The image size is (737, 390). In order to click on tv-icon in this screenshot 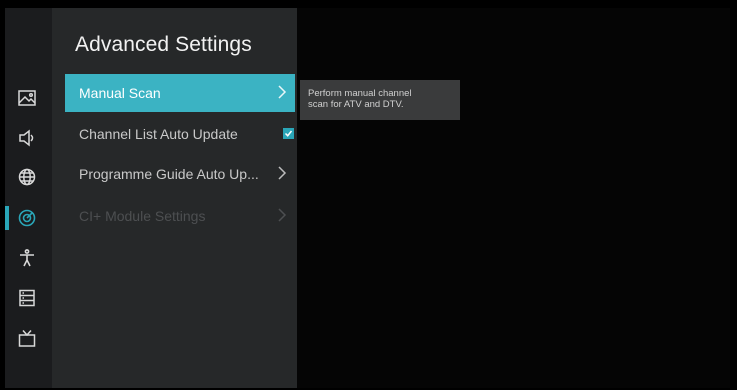, I will do `click(27, 338)`.